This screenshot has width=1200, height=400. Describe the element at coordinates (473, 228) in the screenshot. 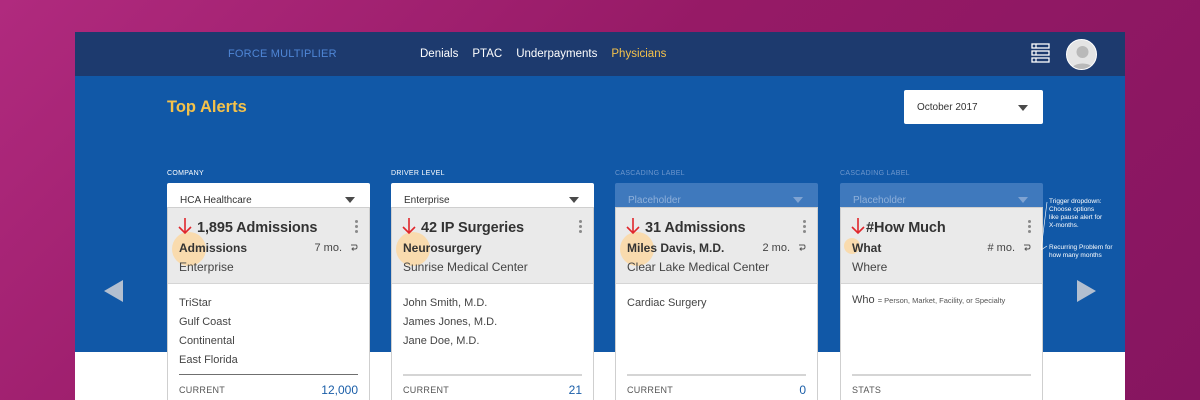

I see `alert-metric: 42 IP Surgeries` at that location.